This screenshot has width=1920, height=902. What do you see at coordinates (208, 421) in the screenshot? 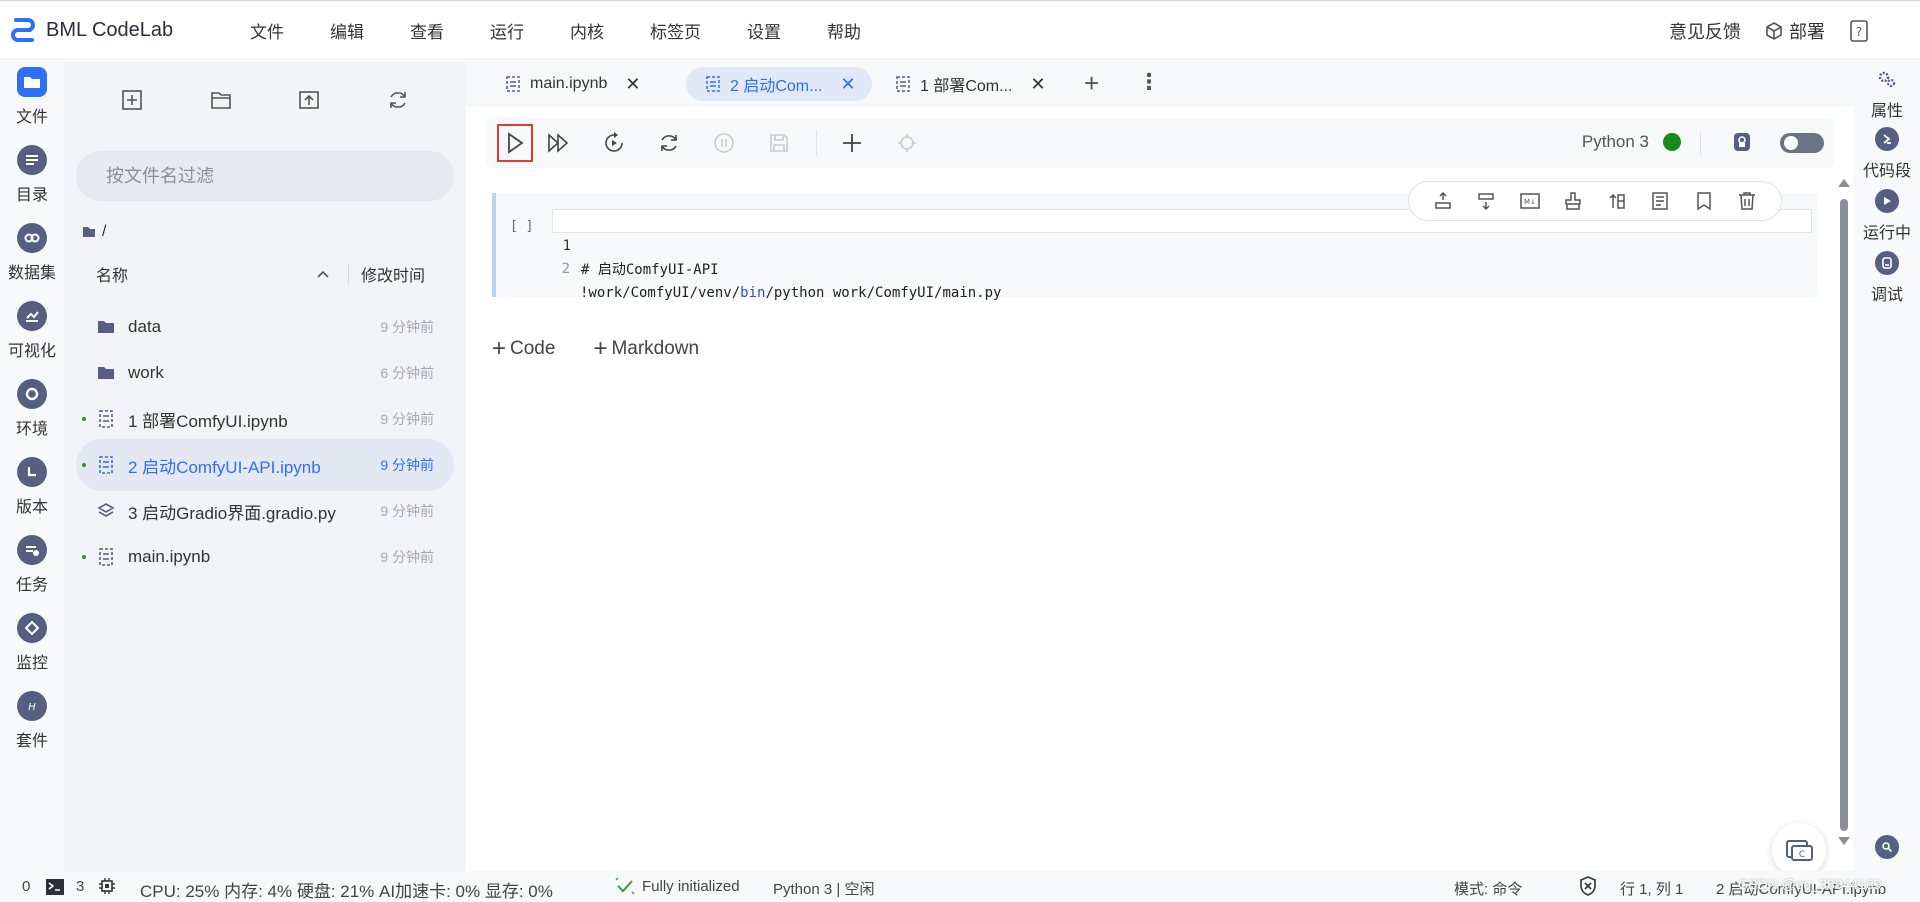
I see `file-name: 1 部署ComfyUI.ipynb` at bounding box center [208, 421].